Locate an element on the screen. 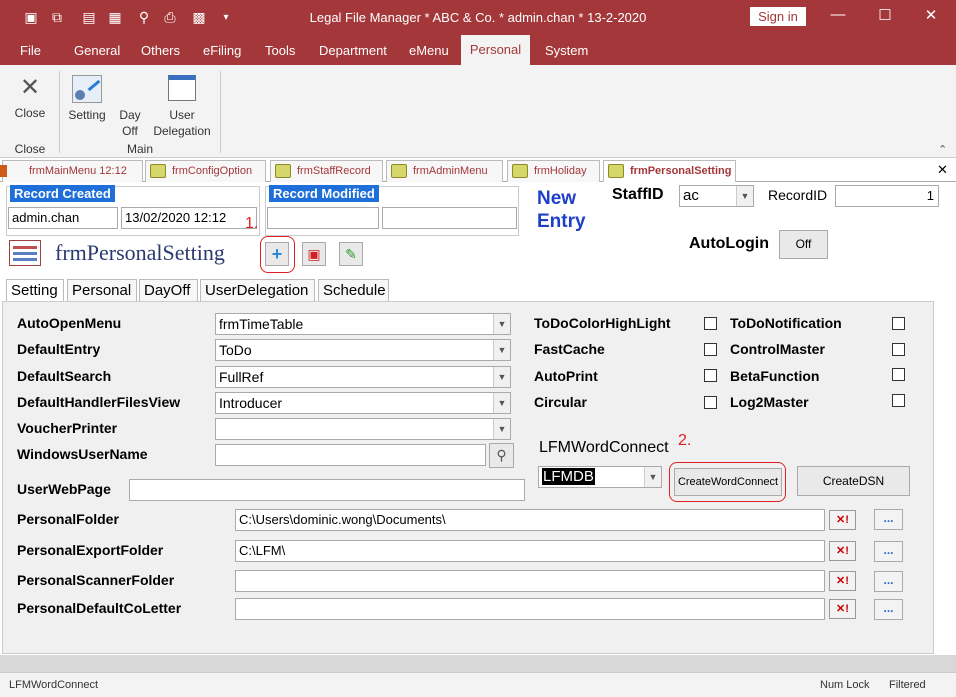 Image resolution: width=956 pixels, height=697 pixels. close-ribbon-button: ✕ Close is located at coordinates (30, 98).